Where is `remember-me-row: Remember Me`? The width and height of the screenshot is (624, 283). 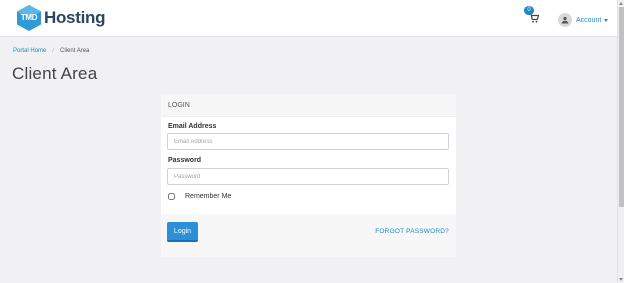
remember-me-row: Remember Me is located at coordinates (199, 196).